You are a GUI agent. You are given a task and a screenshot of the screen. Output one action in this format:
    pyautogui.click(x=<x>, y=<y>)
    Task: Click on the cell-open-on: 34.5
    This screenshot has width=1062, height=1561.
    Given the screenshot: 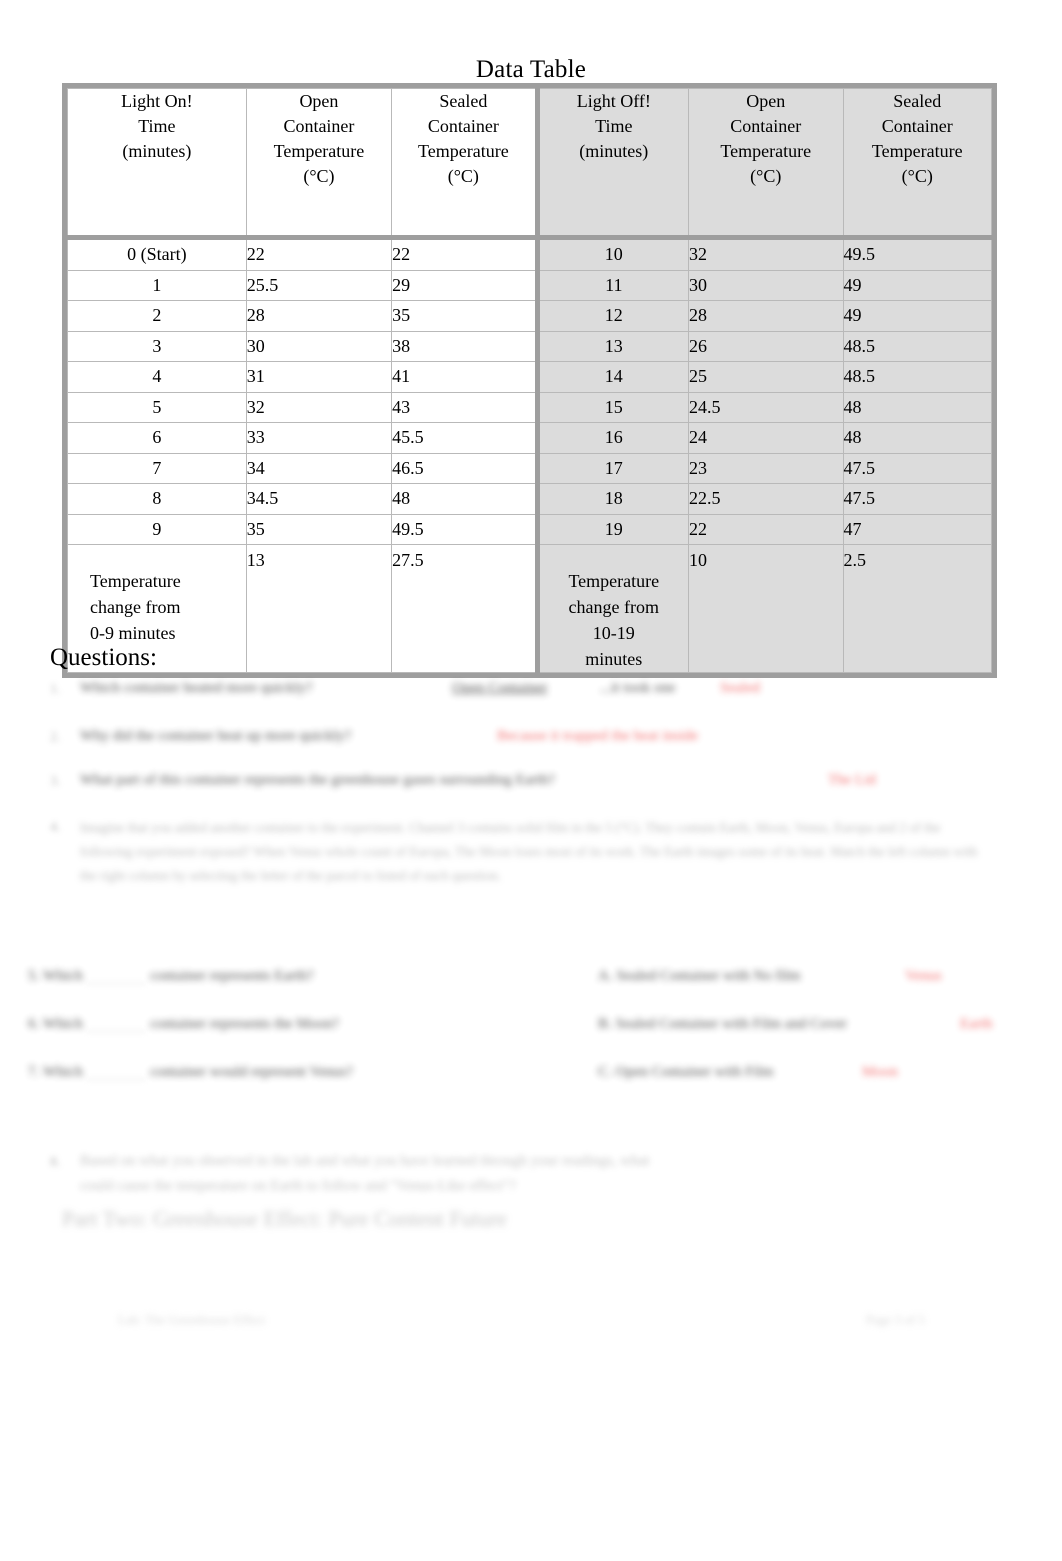 What is the action you would take?
    pyautogui.click(x=319, y=499)
    